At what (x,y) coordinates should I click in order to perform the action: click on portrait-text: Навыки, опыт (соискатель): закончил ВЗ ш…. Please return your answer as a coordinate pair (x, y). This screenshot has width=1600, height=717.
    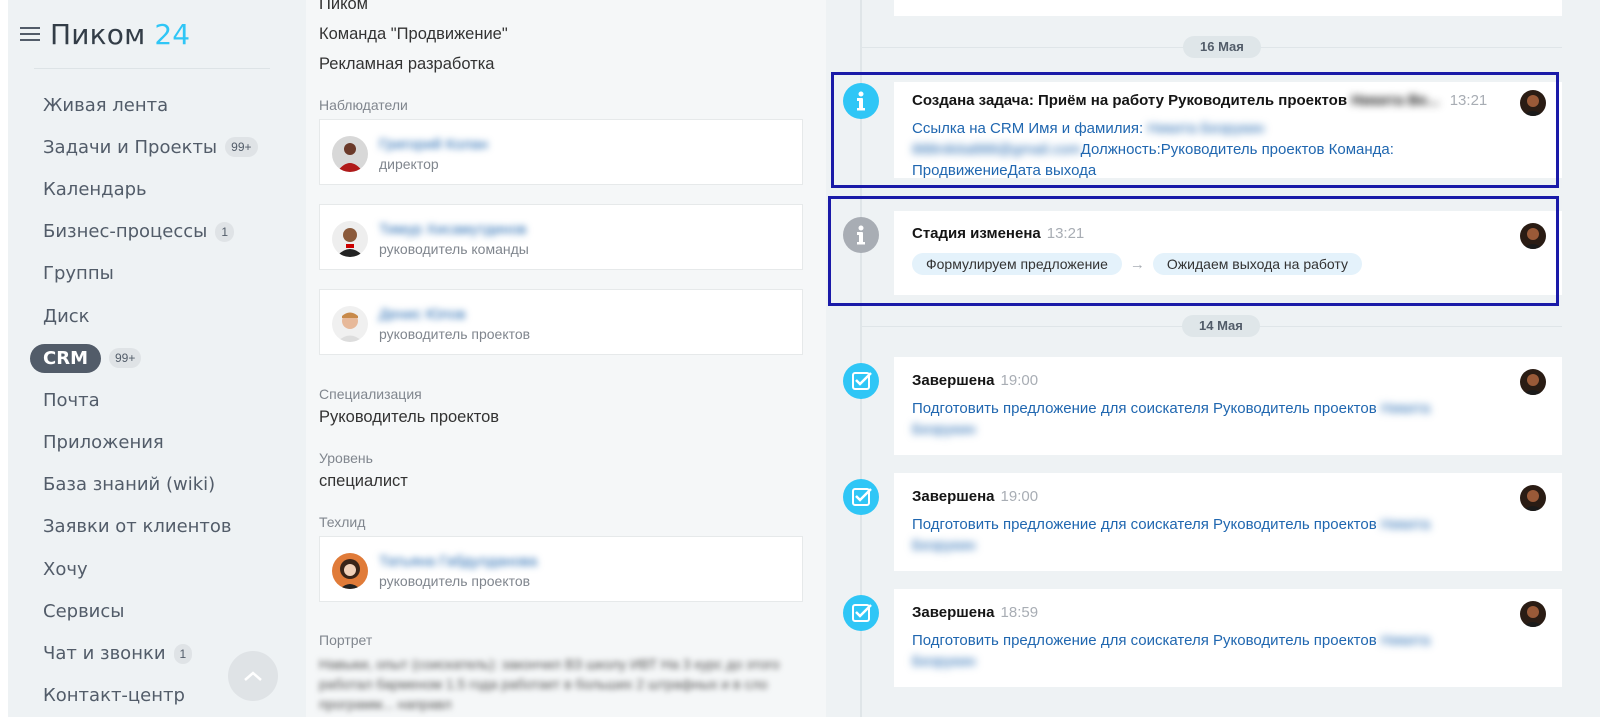
    Looking at the image, I should click on (549, 684).